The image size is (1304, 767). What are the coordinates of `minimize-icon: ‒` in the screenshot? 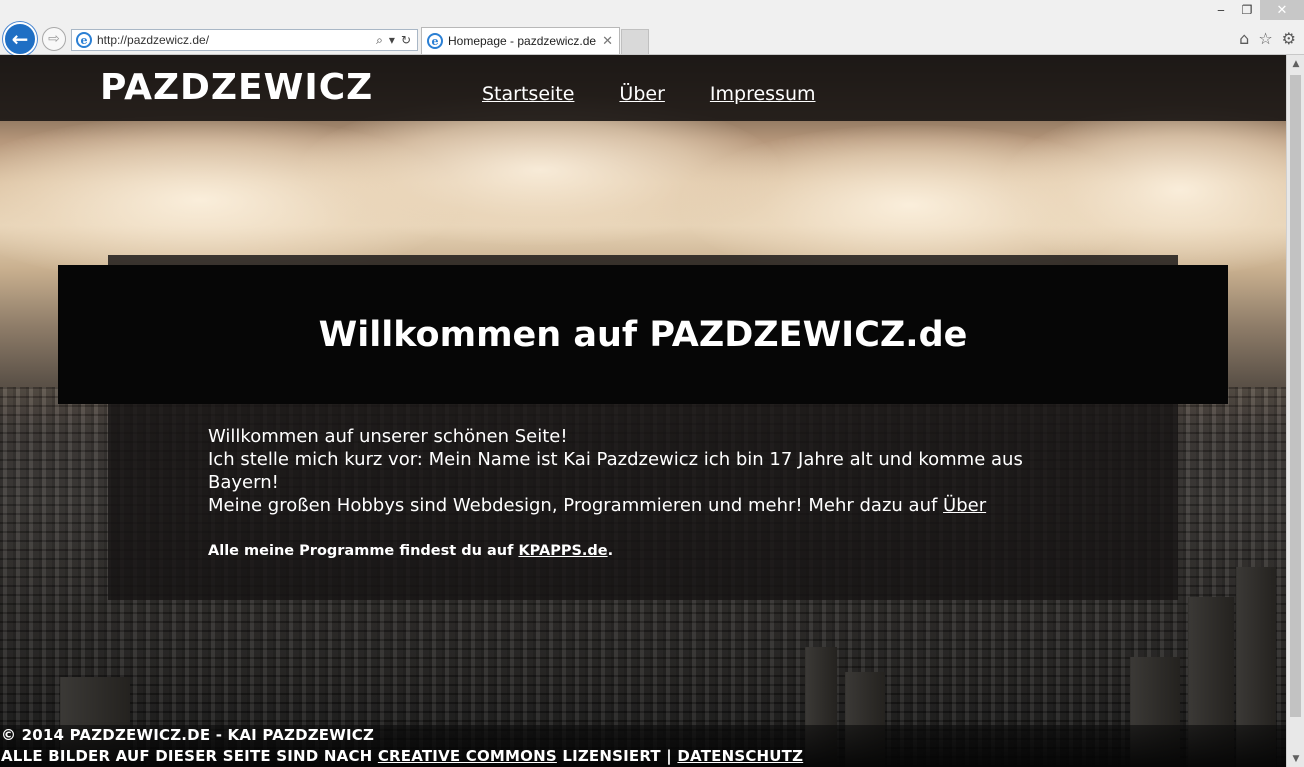 It's located at (1221, 10).